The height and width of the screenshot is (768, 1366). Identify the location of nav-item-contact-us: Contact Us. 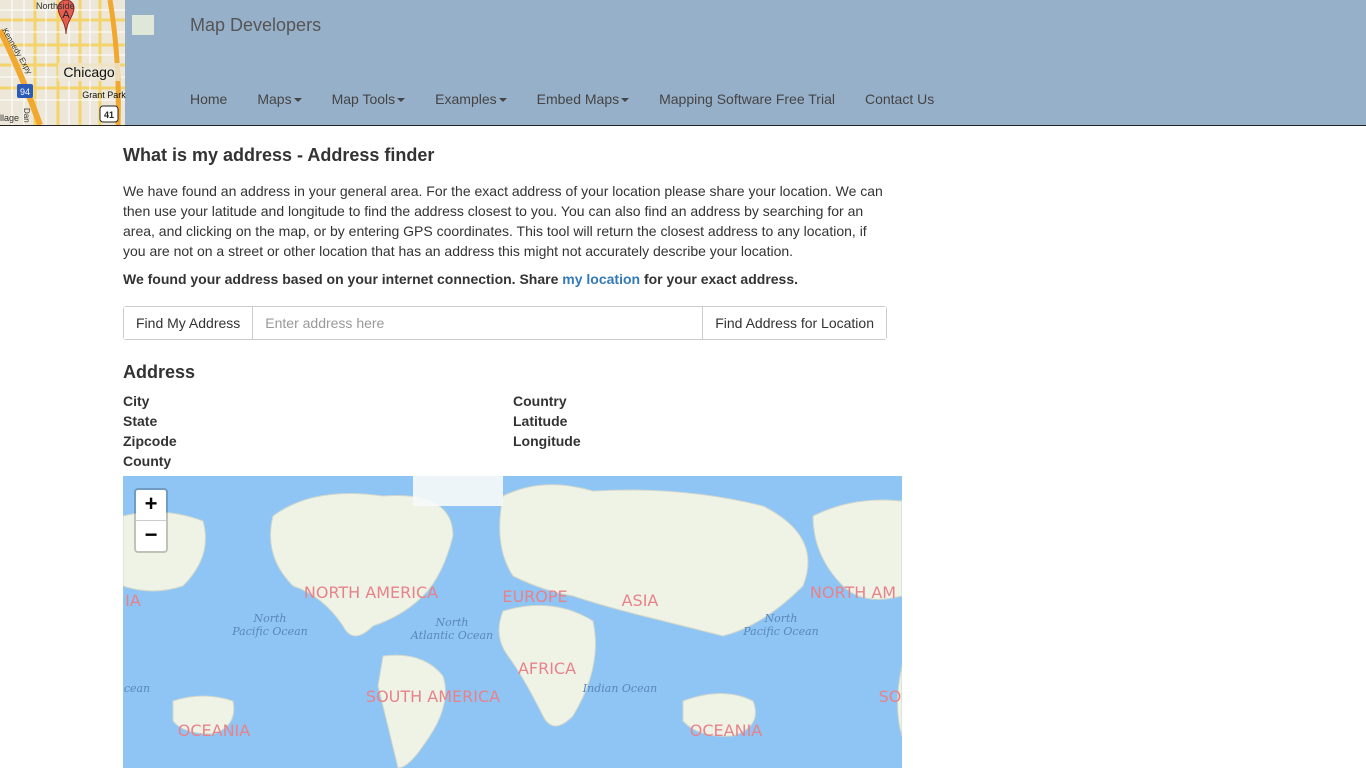
(899, 99).